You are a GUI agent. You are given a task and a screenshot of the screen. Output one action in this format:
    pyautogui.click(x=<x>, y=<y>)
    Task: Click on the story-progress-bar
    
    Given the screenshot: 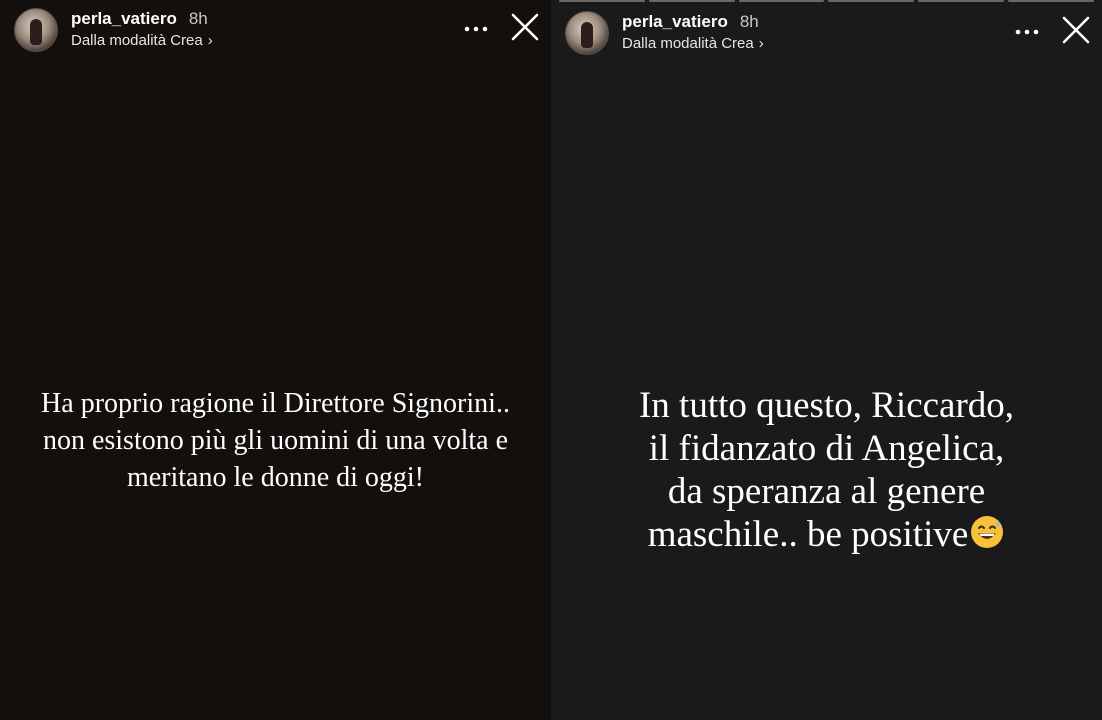 What is the action you would take?
    pyautogui.click(x=826, y=1)
    